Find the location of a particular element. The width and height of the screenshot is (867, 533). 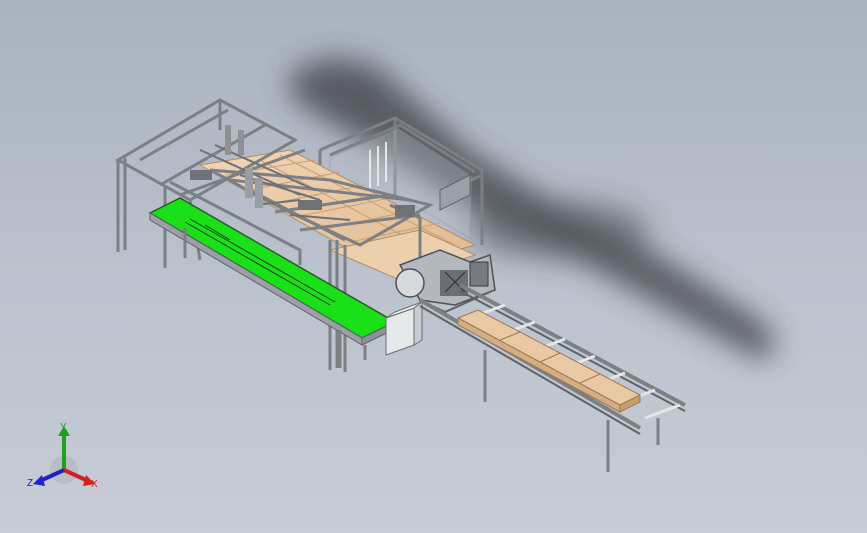

y-axis-label: Y is located at coordinates (63, 427).